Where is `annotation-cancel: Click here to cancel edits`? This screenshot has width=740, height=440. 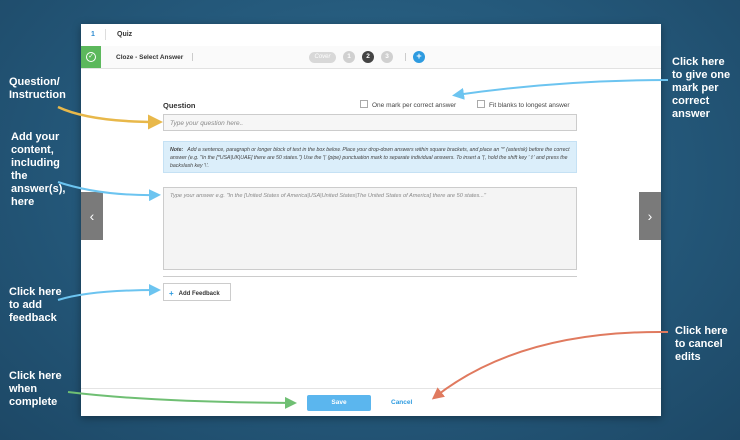
annotation-cancel: Click here to cancel edits is located at coordinates (701, 344).